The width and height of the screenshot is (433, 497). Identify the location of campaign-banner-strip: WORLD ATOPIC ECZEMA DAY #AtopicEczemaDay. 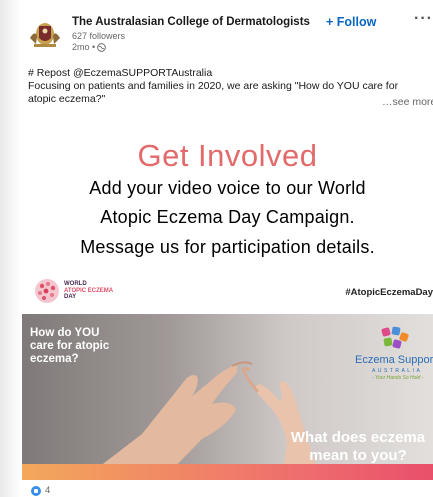
(227, 290).